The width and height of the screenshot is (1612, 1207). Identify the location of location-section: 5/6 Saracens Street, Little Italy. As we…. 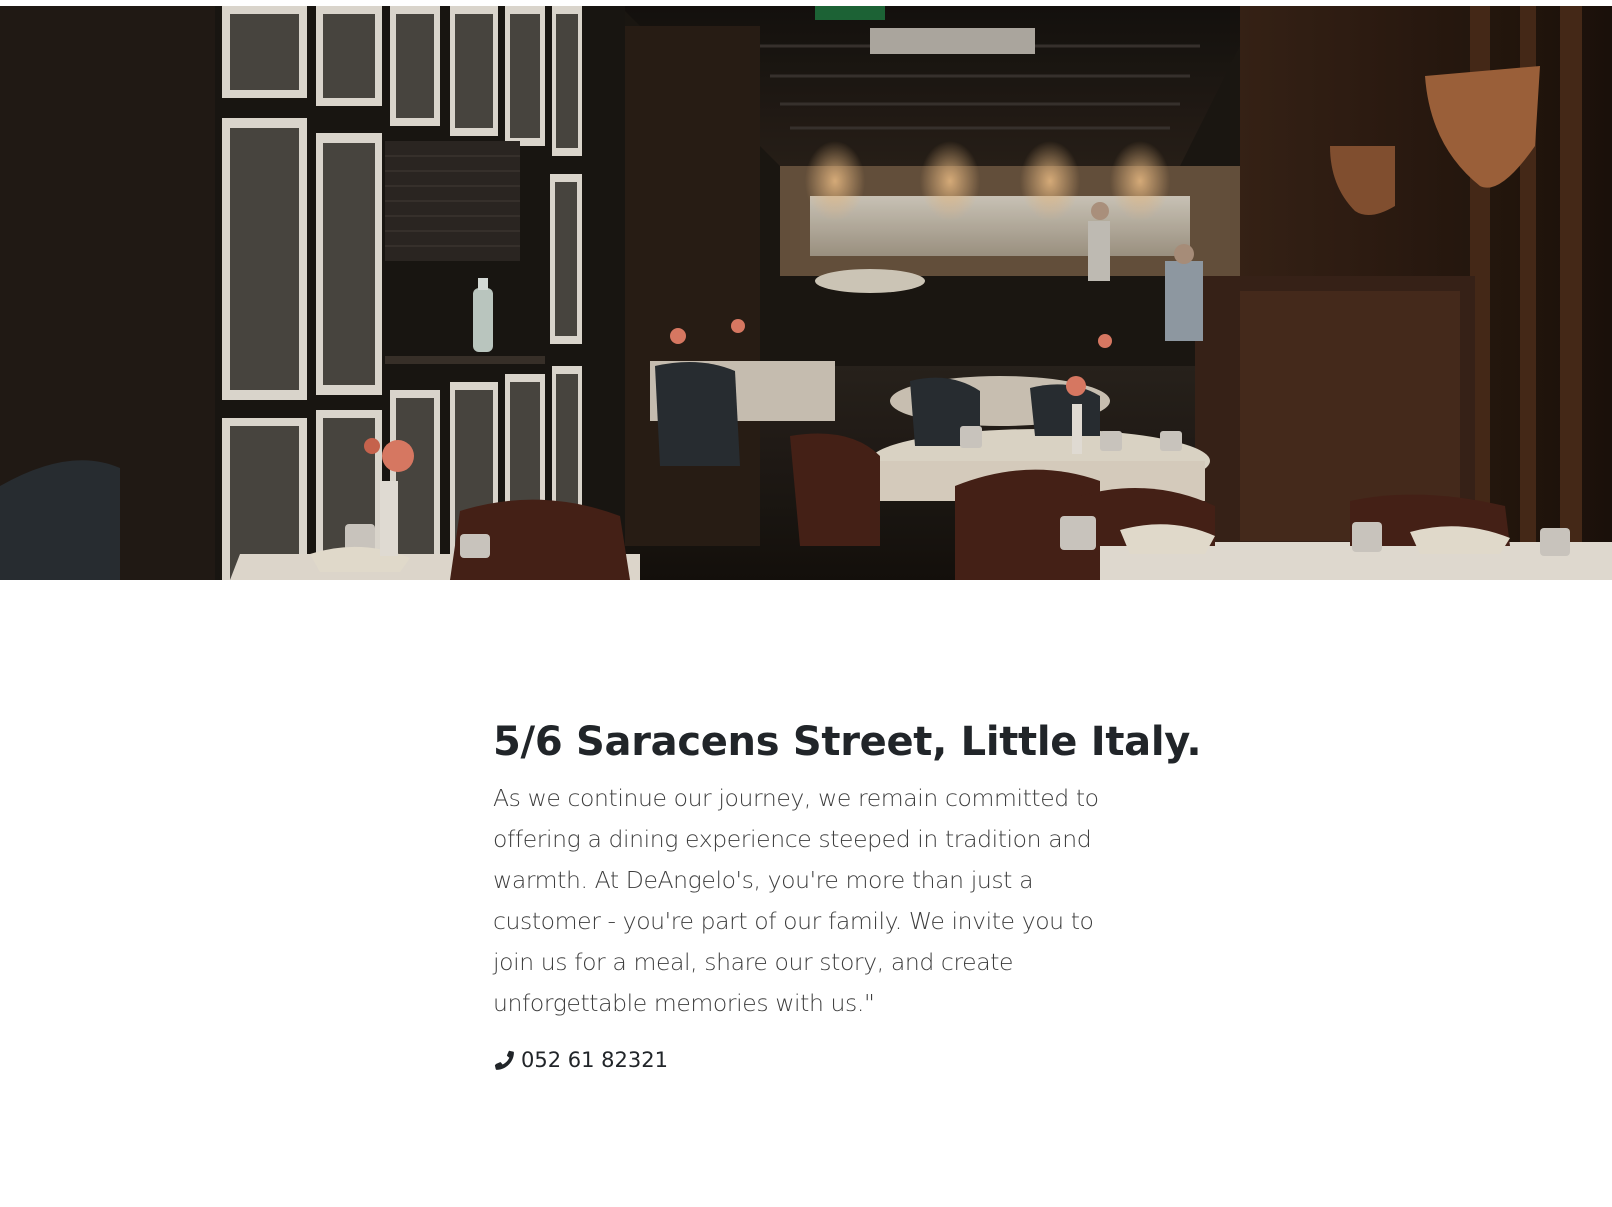
(847, 894).